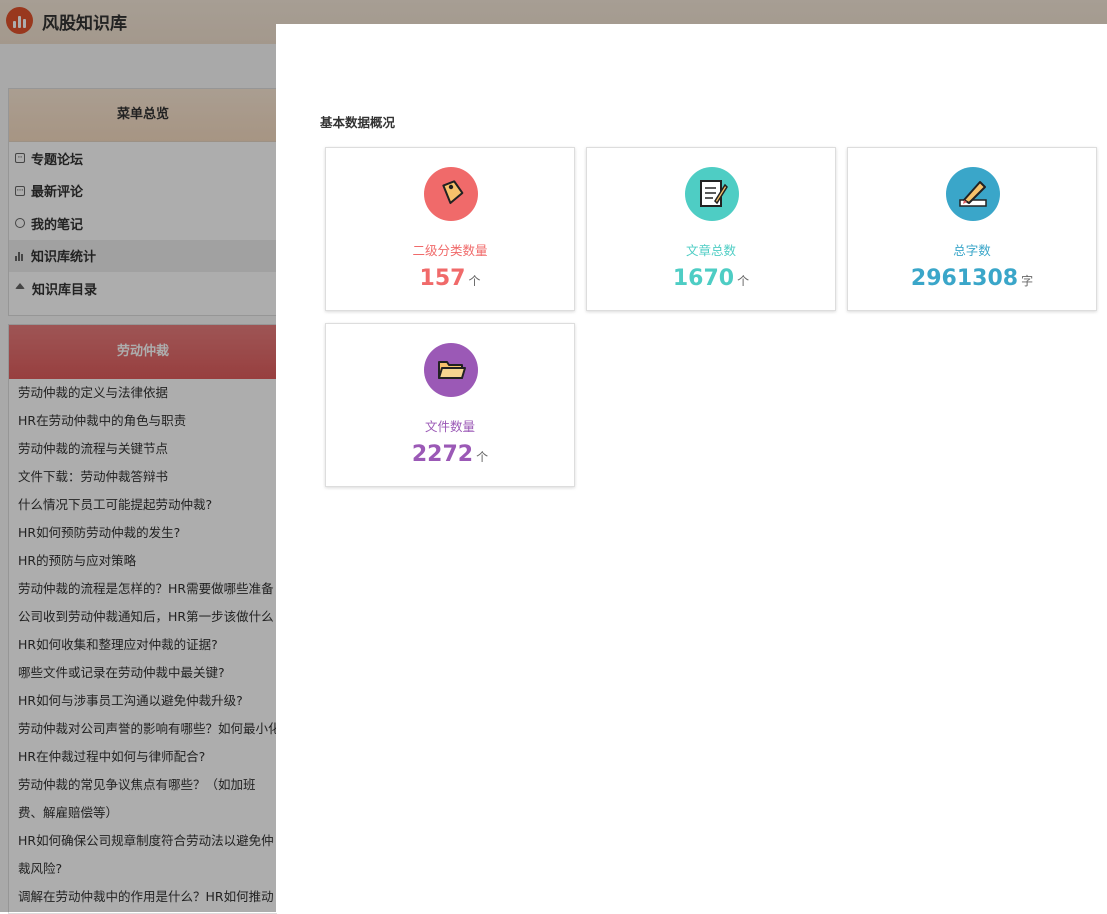 This screenshot has width=1107, height=914. I want to click on stat-card-articles: 文章总数 1670 个, so click(711, 229).